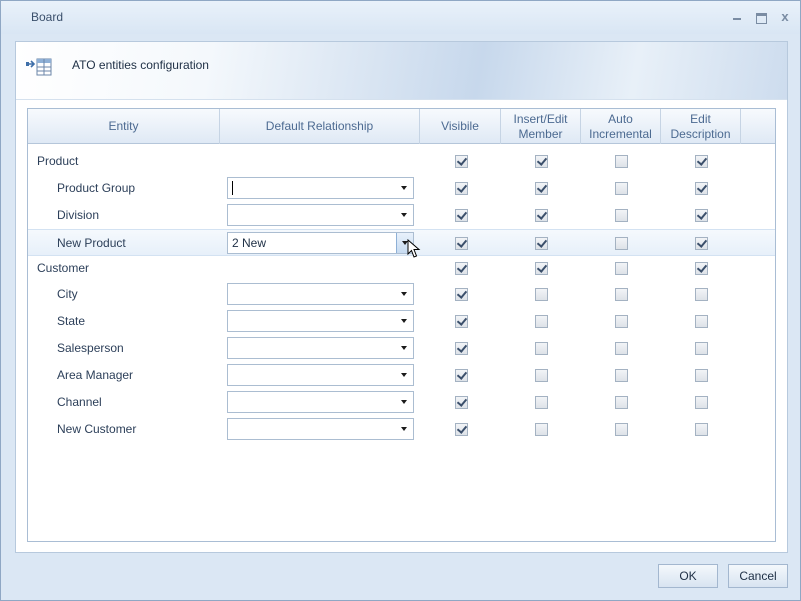 This screenshot has width=801, height=601. I want to click on entity-label: State, so click(71, 321).